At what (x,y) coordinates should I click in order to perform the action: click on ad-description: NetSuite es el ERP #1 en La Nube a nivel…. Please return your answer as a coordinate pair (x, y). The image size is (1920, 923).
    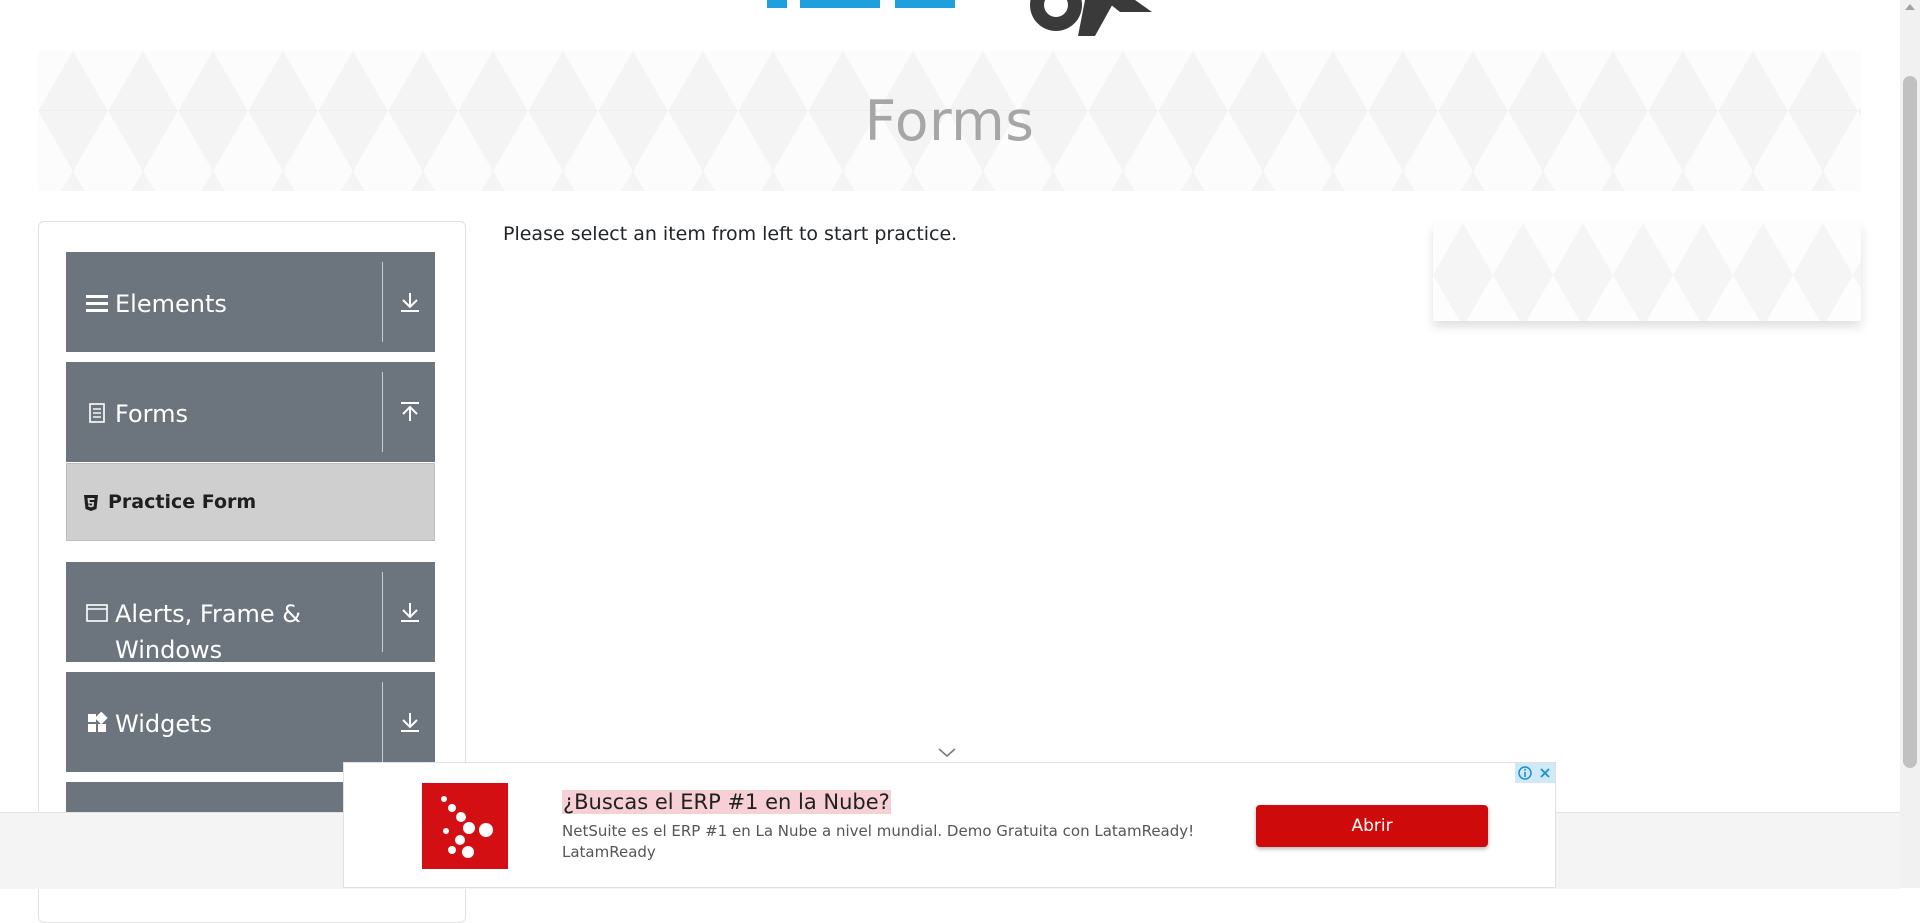
    Looking at the image, I should click on (878, 841).